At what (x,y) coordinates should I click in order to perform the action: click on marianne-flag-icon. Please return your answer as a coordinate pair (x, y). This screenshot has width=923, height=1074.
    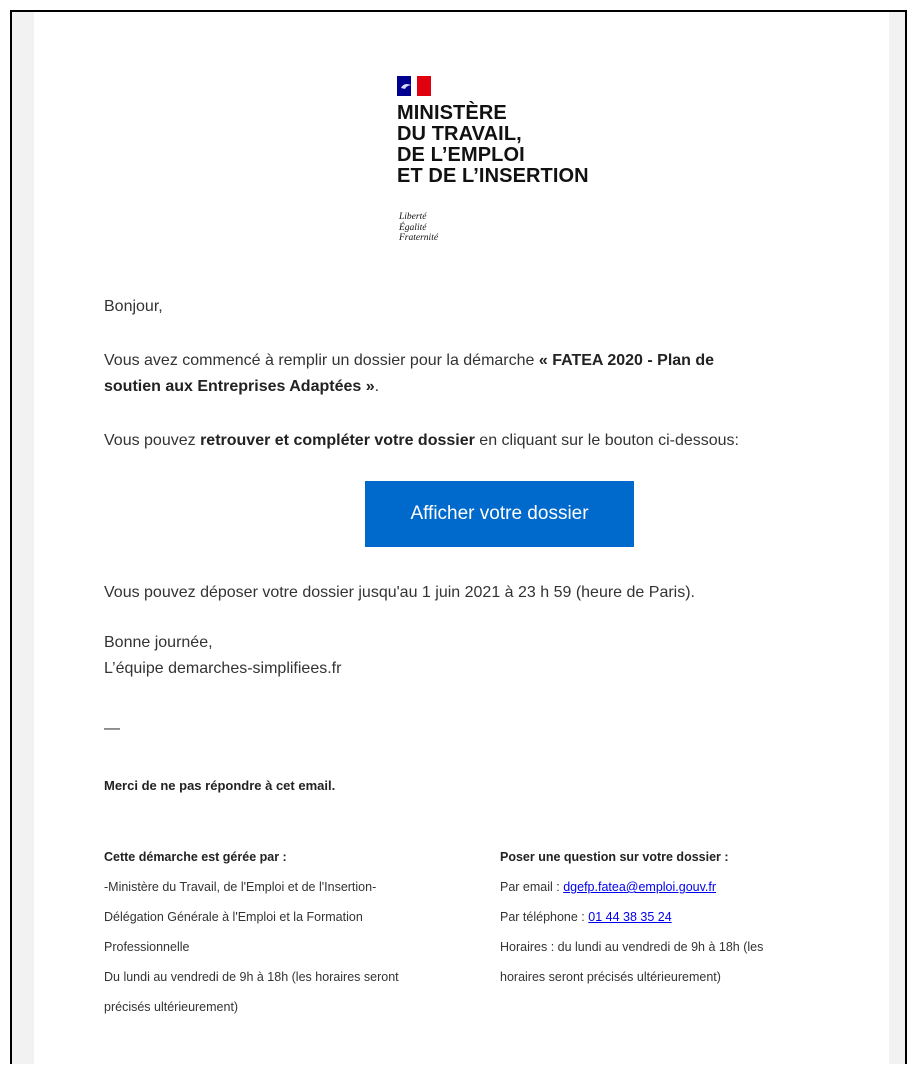
    Looking at the image, I should click on (414, 86).